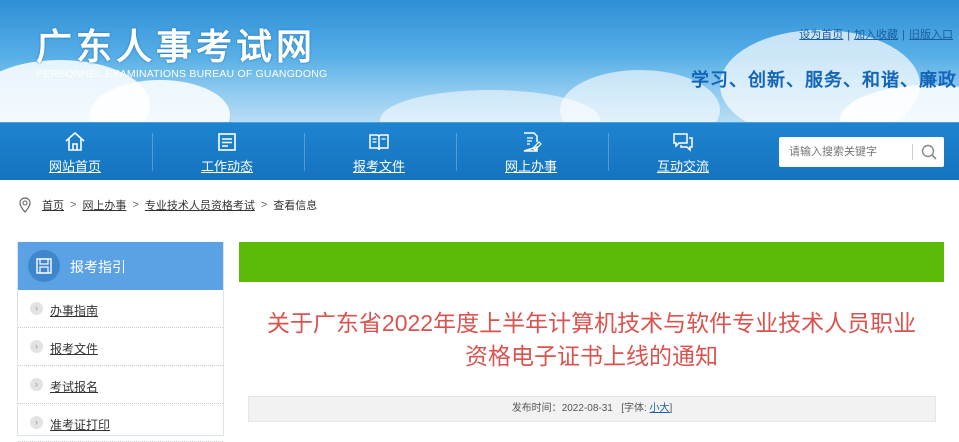 This screenshot has width=959, height=442. Describe the element at coordinates (74, 166) in the screenshot. I see `nav-item-label: 网站首页` at that location.